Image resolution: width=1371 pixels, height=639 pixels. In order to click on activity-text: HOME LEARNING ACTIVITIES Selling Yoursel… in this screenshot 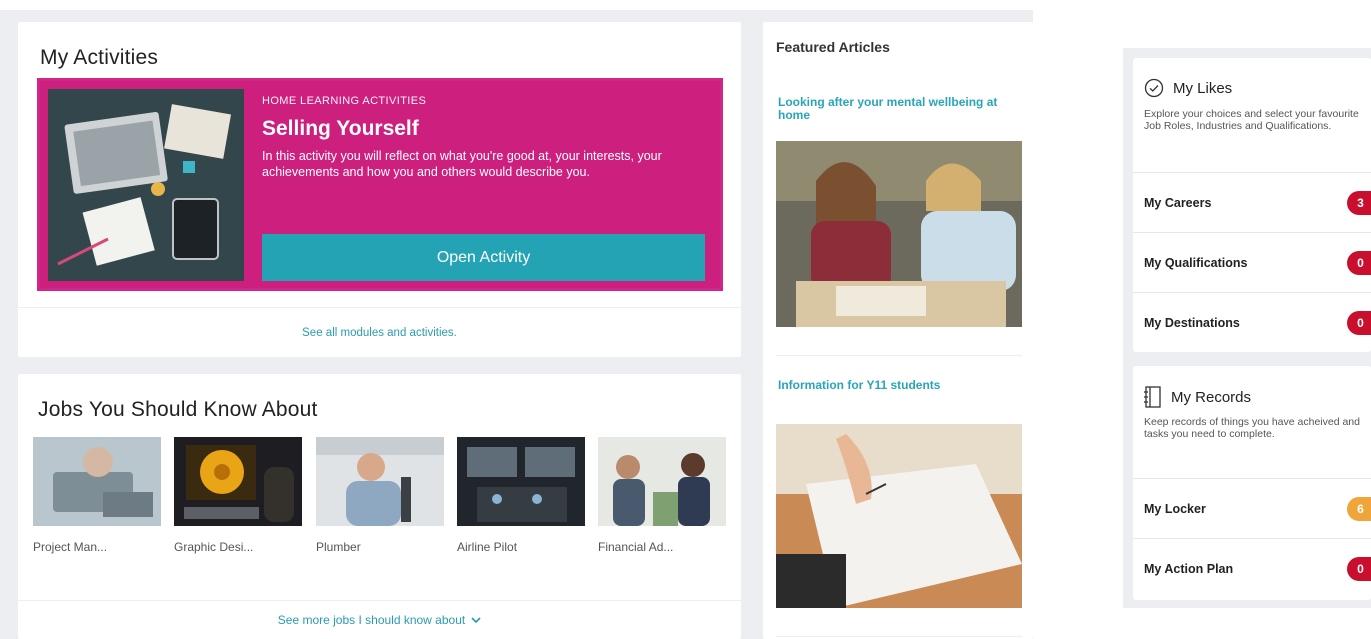, I will do `click(485, 137)`.